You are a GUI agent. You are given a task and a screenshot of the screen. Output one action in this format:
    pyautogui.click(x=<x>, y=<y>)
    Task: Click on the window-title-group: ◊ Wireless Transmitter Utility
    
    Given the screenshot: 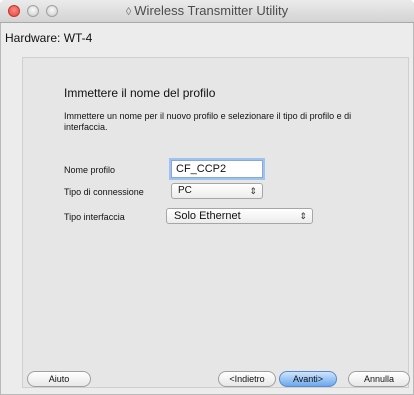 What is the action you would take?
    pyautogui.click(x=207, y=10)
    